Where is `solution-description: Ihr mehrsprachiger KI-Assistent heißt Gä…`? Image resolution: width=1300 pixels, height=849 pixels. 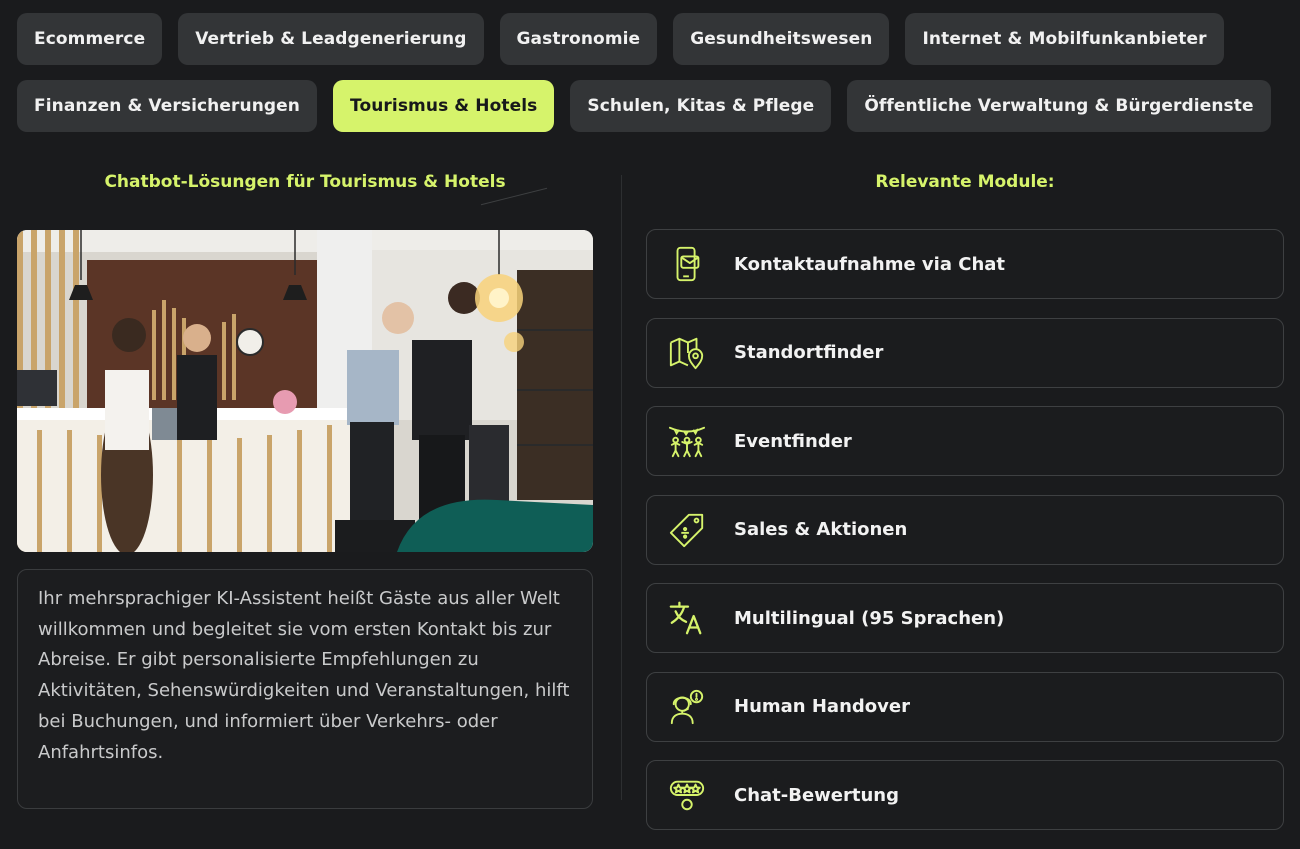 solution-description: Ihr mehrsprachiger KI-Assistent heißt Gä… is located at coordinates (304, 675).